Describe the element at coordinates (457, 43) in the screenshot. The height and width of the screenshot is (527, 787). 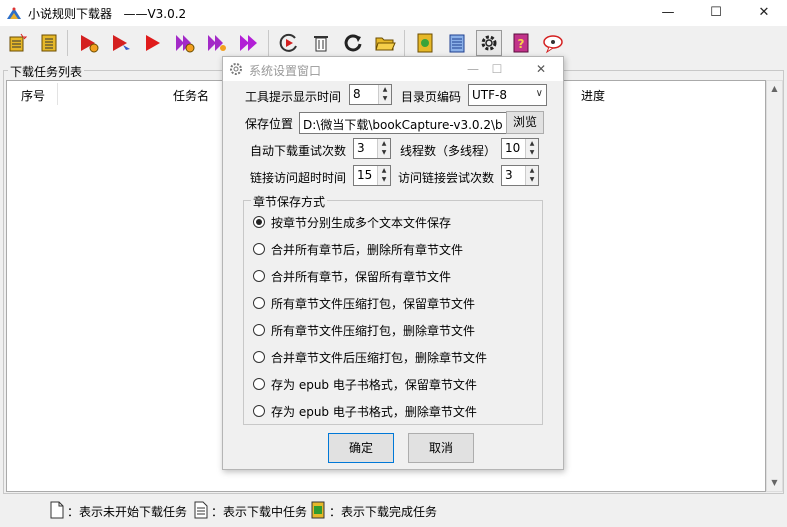
I see `notebook-icon` at that location.